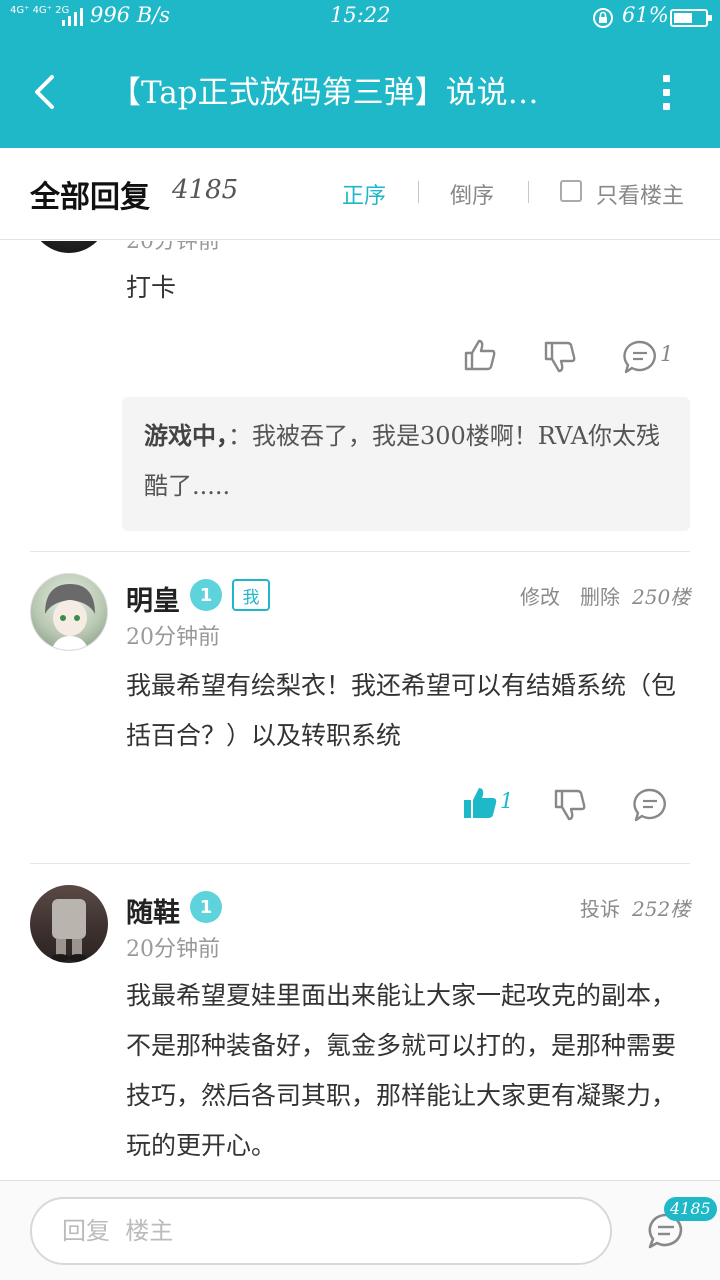 The height and width of the screenshot is (1280, 720). I want to click on quote-author: 游戏中，, so click(186, 435).